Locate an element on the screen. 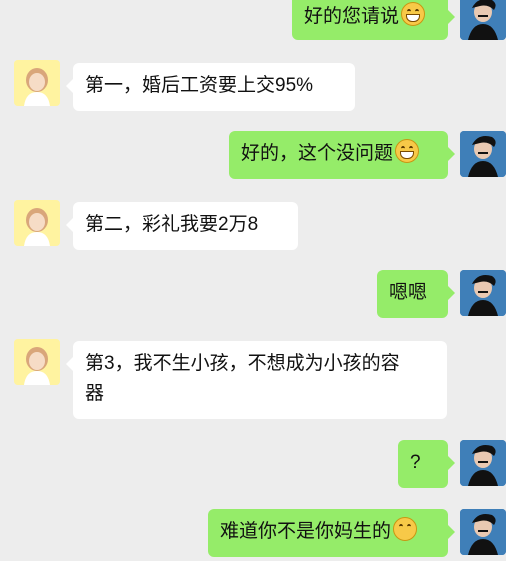  message-text: 嗯嗯 is located at coordinates (408, 292).